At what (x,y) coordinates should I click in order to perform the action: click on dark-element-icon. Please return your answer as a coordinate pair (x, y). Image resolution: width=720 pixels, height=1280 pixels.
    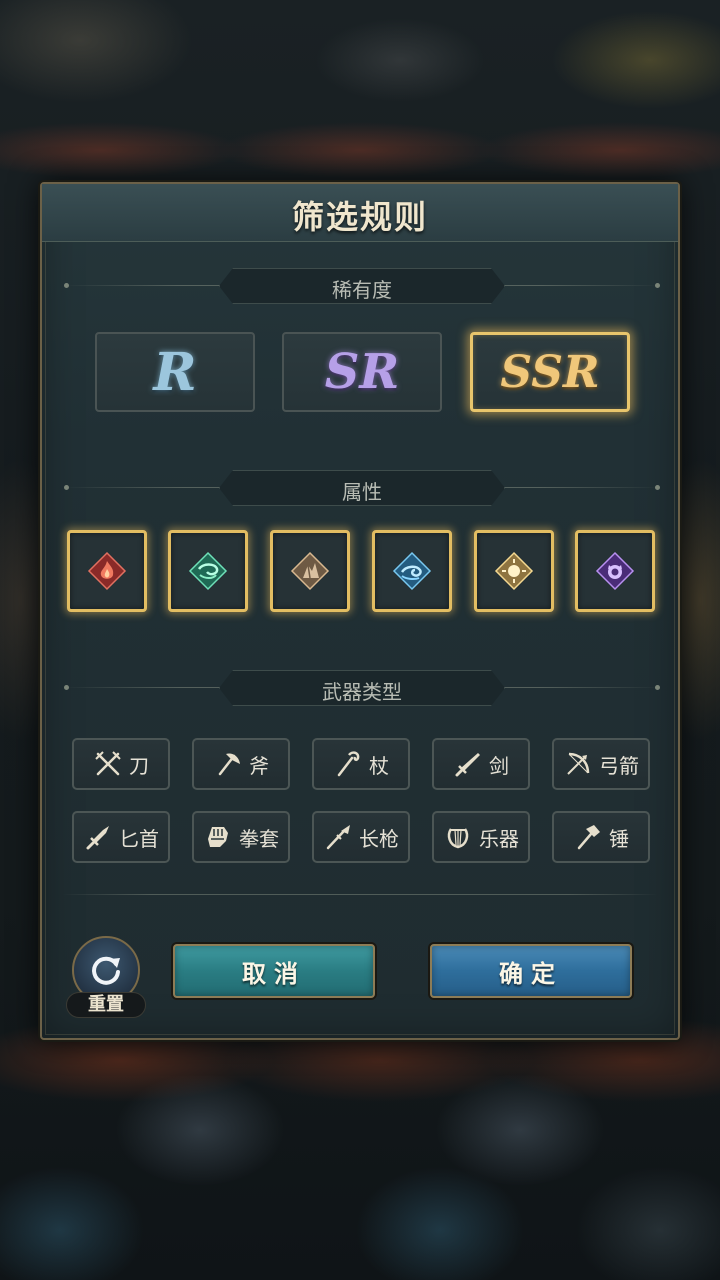
    Looking at the image, I should click on (615, 571).